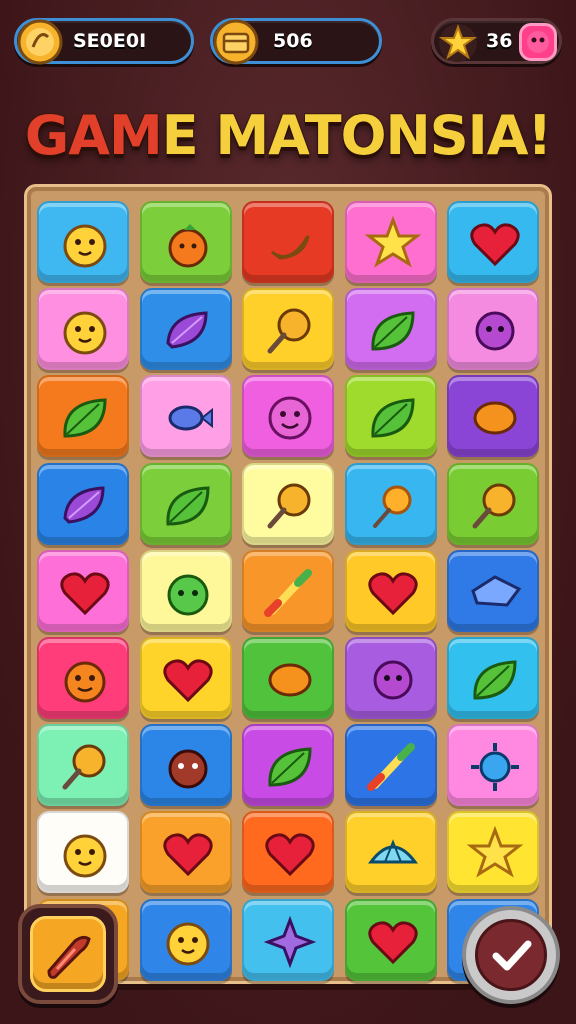 Image resolution: width=576 pixels, height=1024 pixels. I want to click on orange-bean-icon, so click(290, 680).